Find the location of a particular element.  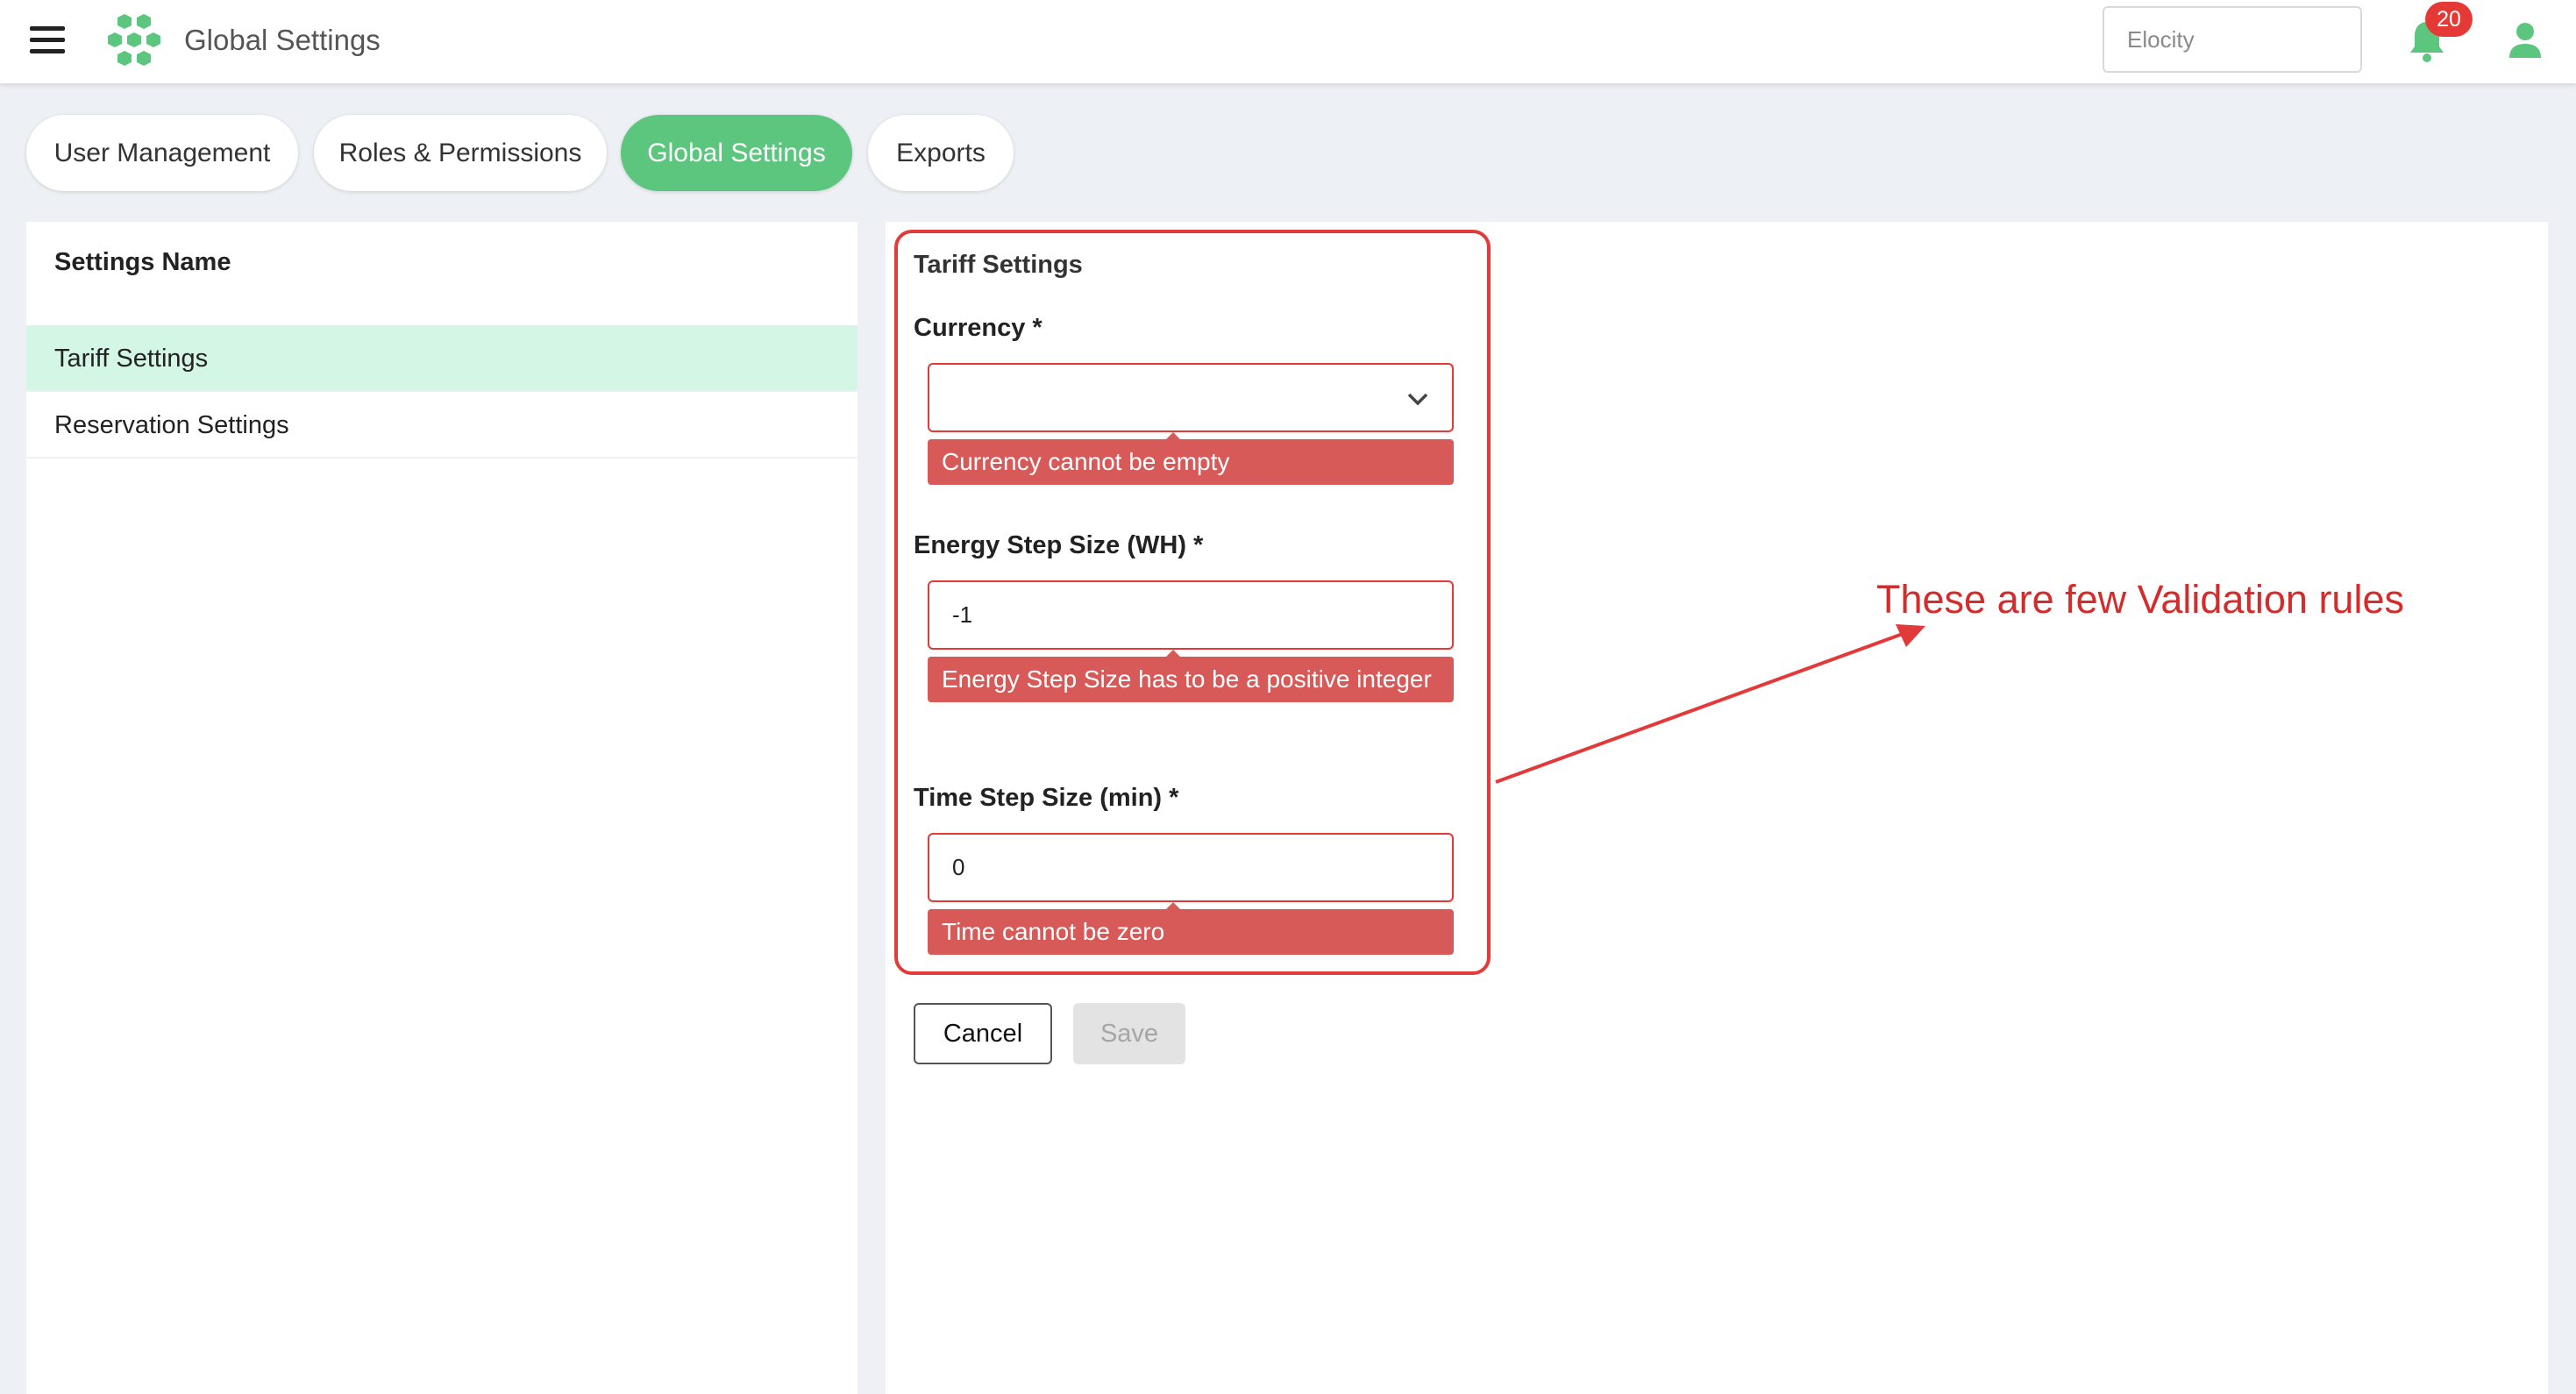

user-icon is located at coordinates (2525, 40).